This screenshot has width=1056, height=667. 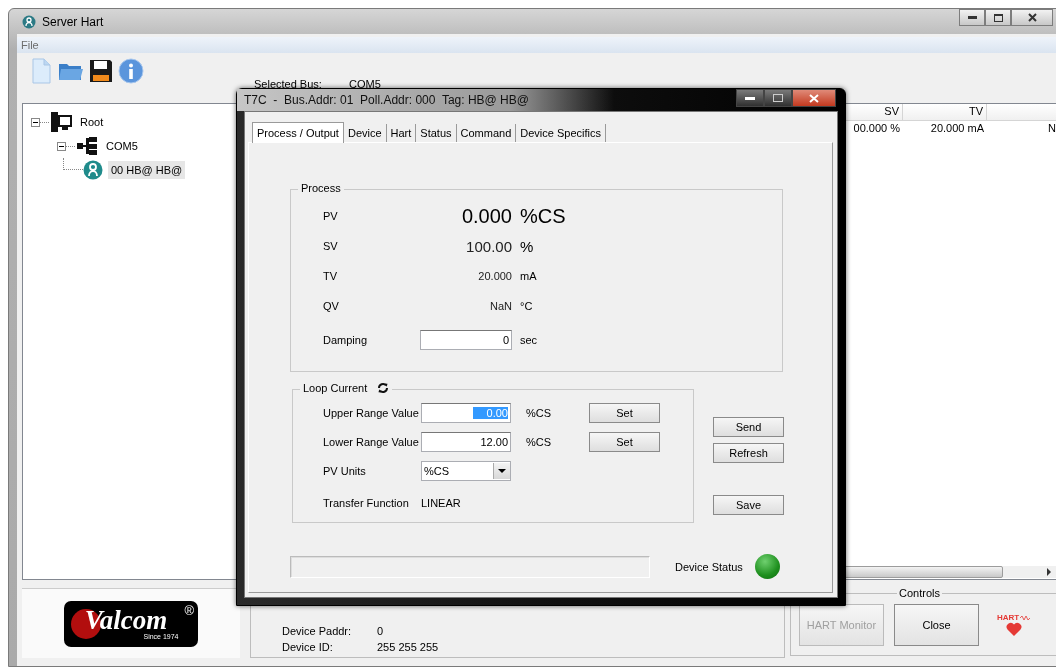 I want to click on tree-item: 00 HB@ HB@, so click(x=147, y=170).